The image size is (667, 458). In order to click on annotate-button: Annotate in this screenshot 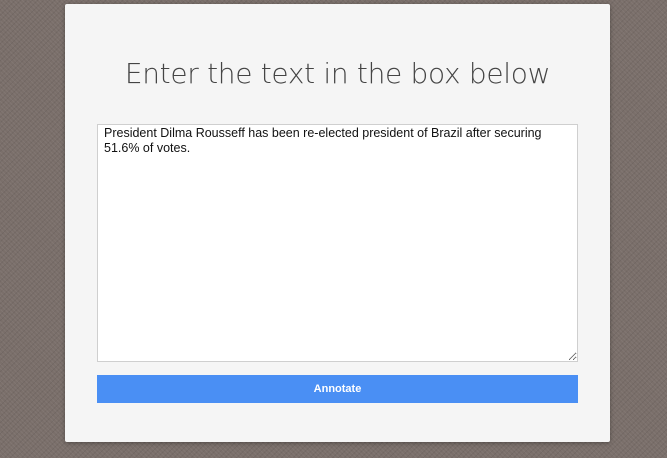, I will do `click(337, 389)`.